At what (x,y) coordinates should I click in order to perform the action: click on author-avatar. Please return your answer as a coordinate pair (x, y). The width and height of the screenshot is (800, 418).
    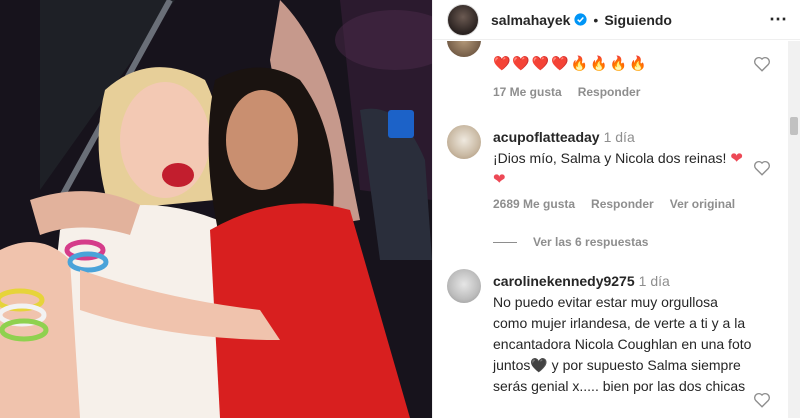
    Looking at the image, I should click on (463, 19).